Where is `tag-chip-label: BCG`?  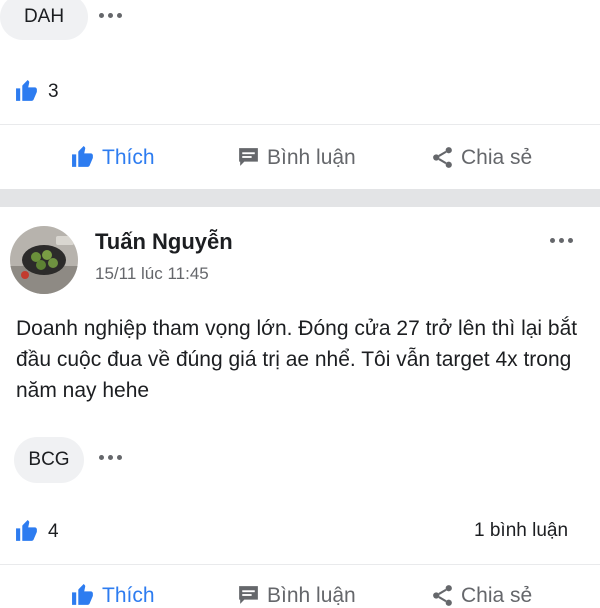
tag-chip-label: BCG is located at coordinates (49, 459).